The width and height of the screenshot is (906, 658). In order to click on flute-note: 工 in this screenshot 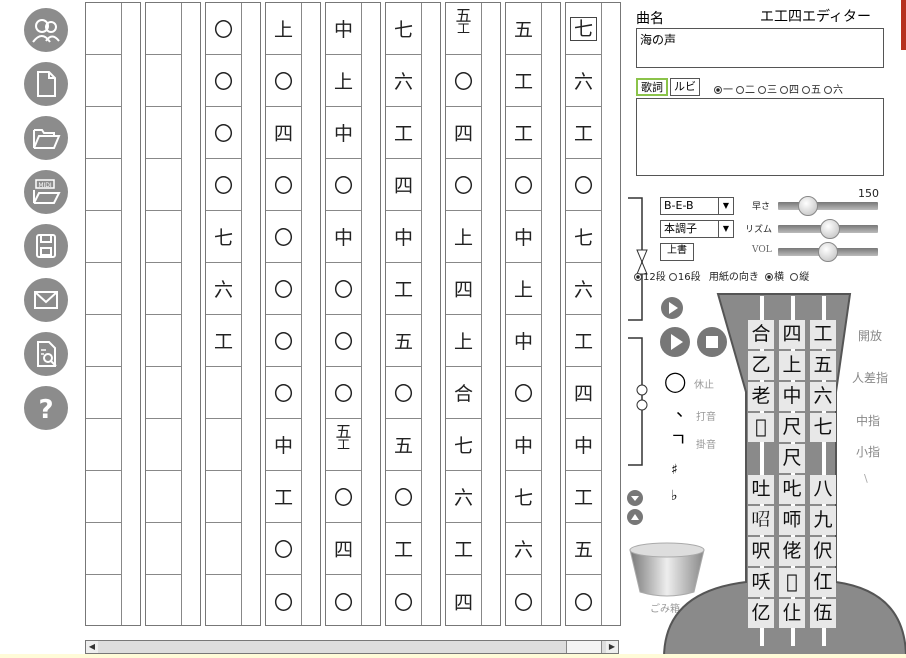, I will do `click(823, 334)`.